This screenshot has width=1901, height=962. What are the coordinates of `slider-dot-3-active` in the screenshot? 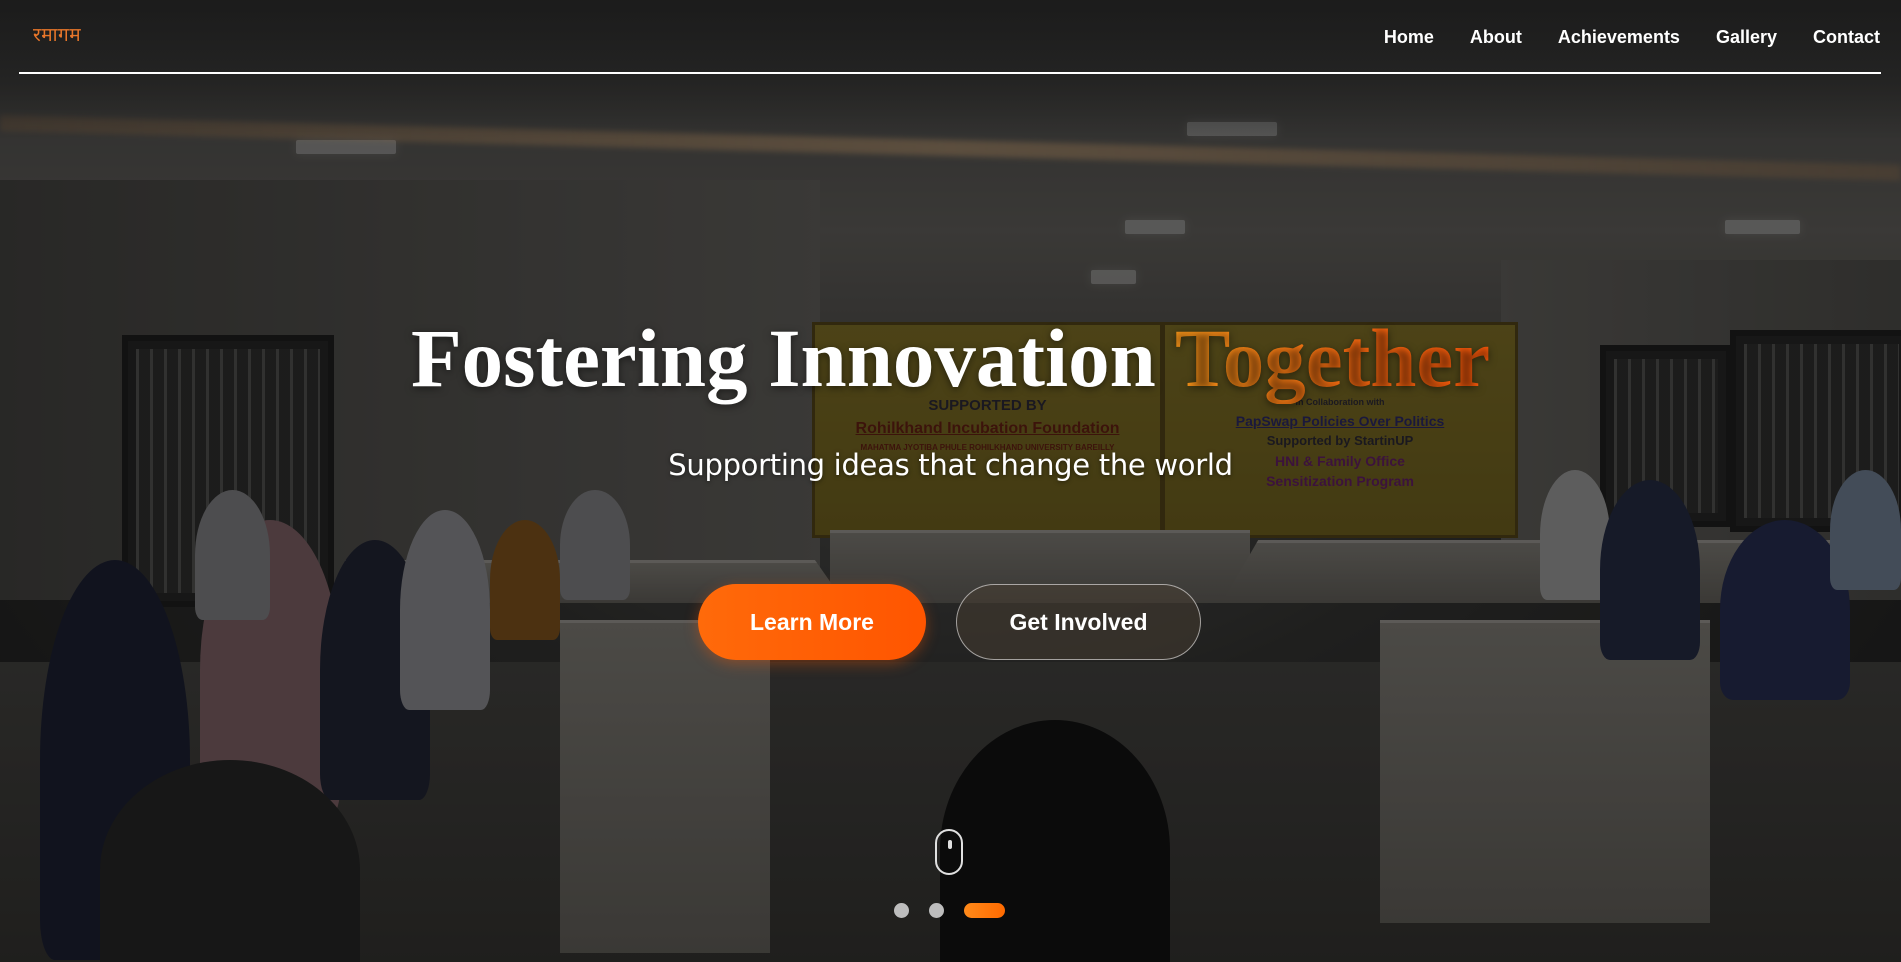 It's located at (984, 910).